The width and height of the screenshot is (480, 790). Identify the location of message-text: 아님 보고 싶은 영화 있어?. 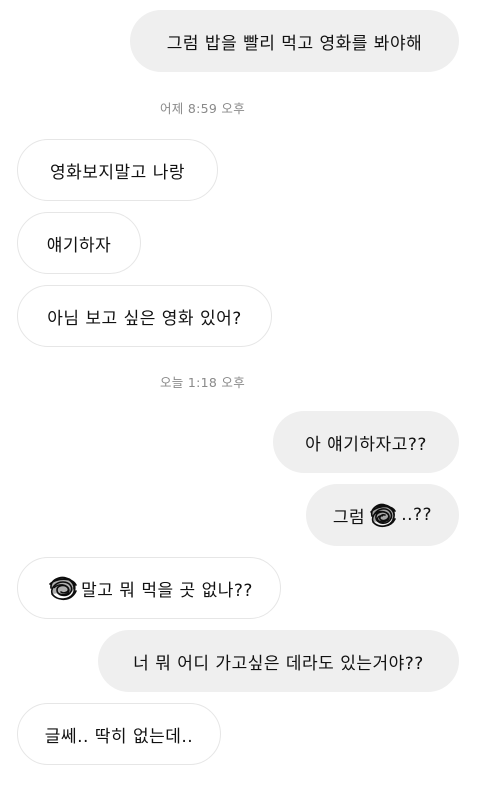
(144, 318).